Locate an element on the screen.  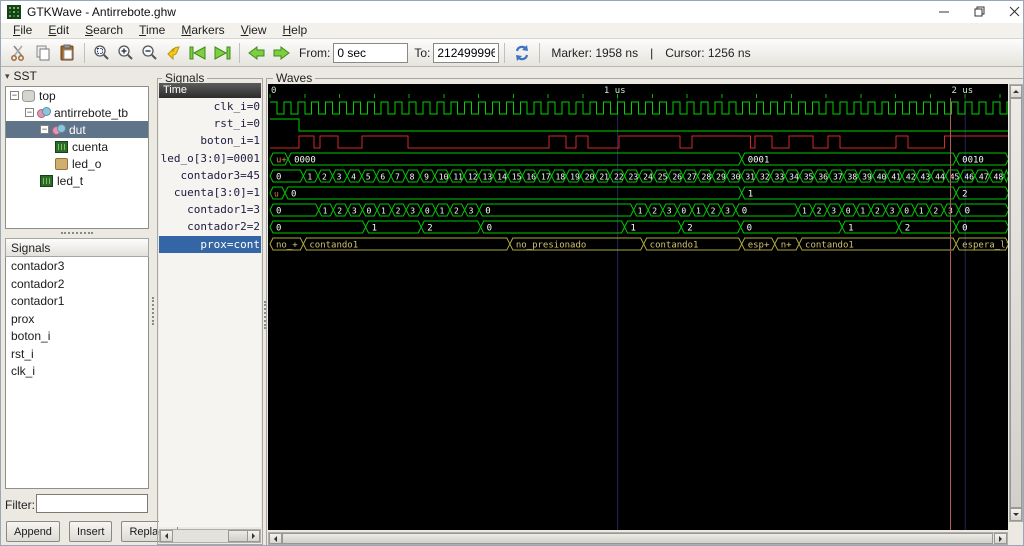
signals-hscrollbar is located at coordinates (210, 536).